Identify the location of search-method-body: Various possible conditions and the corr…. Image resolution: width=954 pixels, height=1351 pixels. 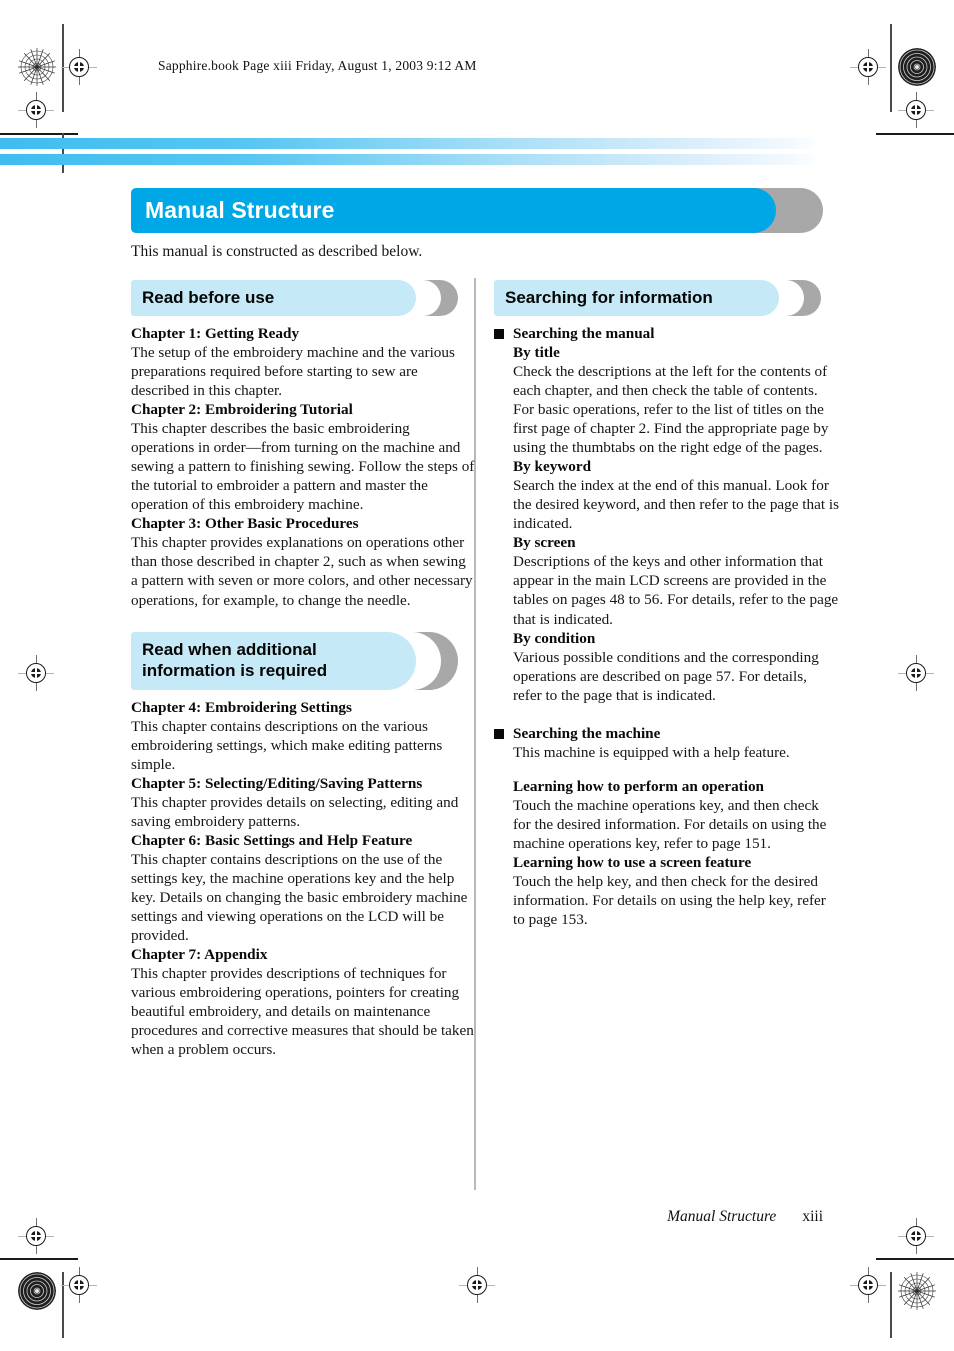
(666, 676).